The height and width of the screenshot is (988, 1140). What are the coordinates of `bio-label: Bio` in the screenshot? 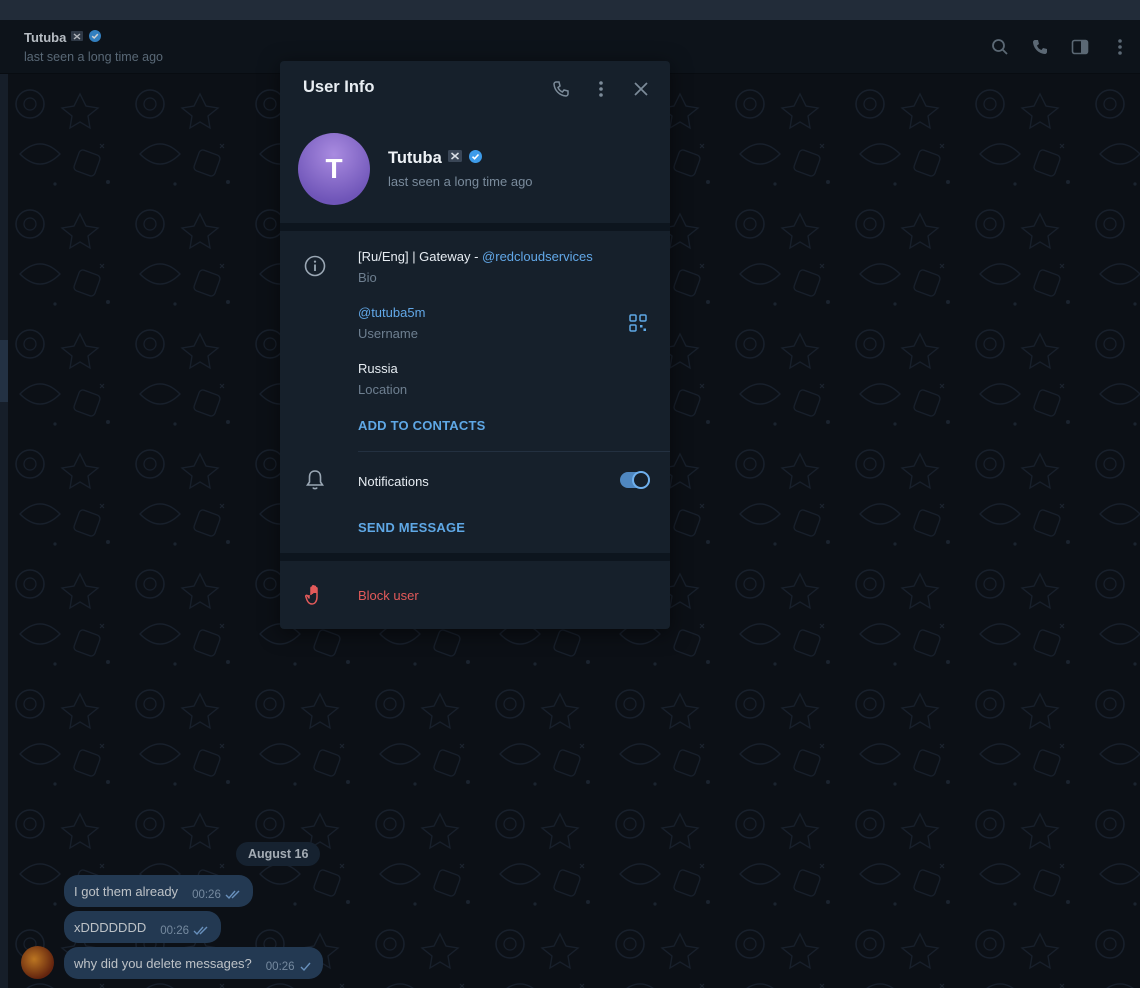 It's located at (367, 277).